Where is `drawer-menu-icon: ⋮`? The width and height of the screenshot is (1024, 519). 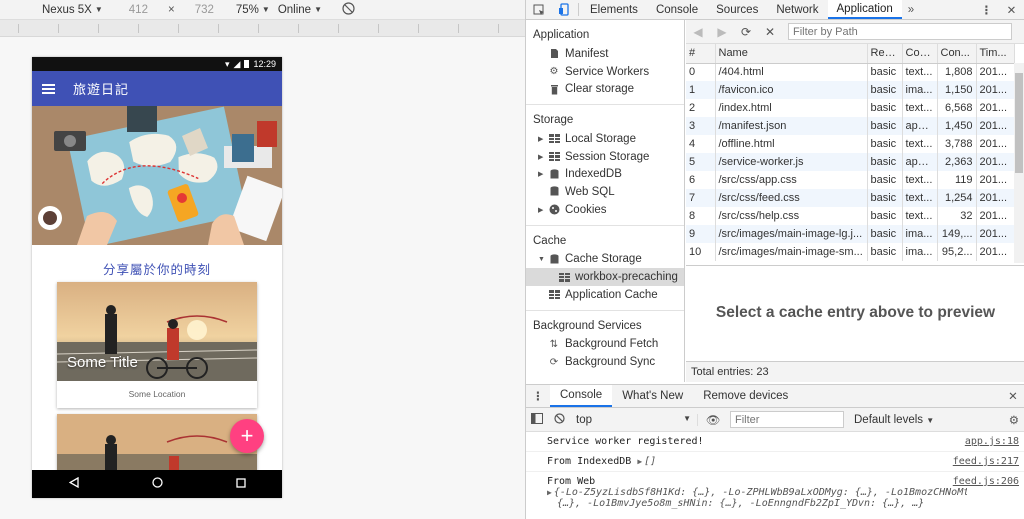
drawer-menu-icon: ⋮ is located at coordinates (538, 396).